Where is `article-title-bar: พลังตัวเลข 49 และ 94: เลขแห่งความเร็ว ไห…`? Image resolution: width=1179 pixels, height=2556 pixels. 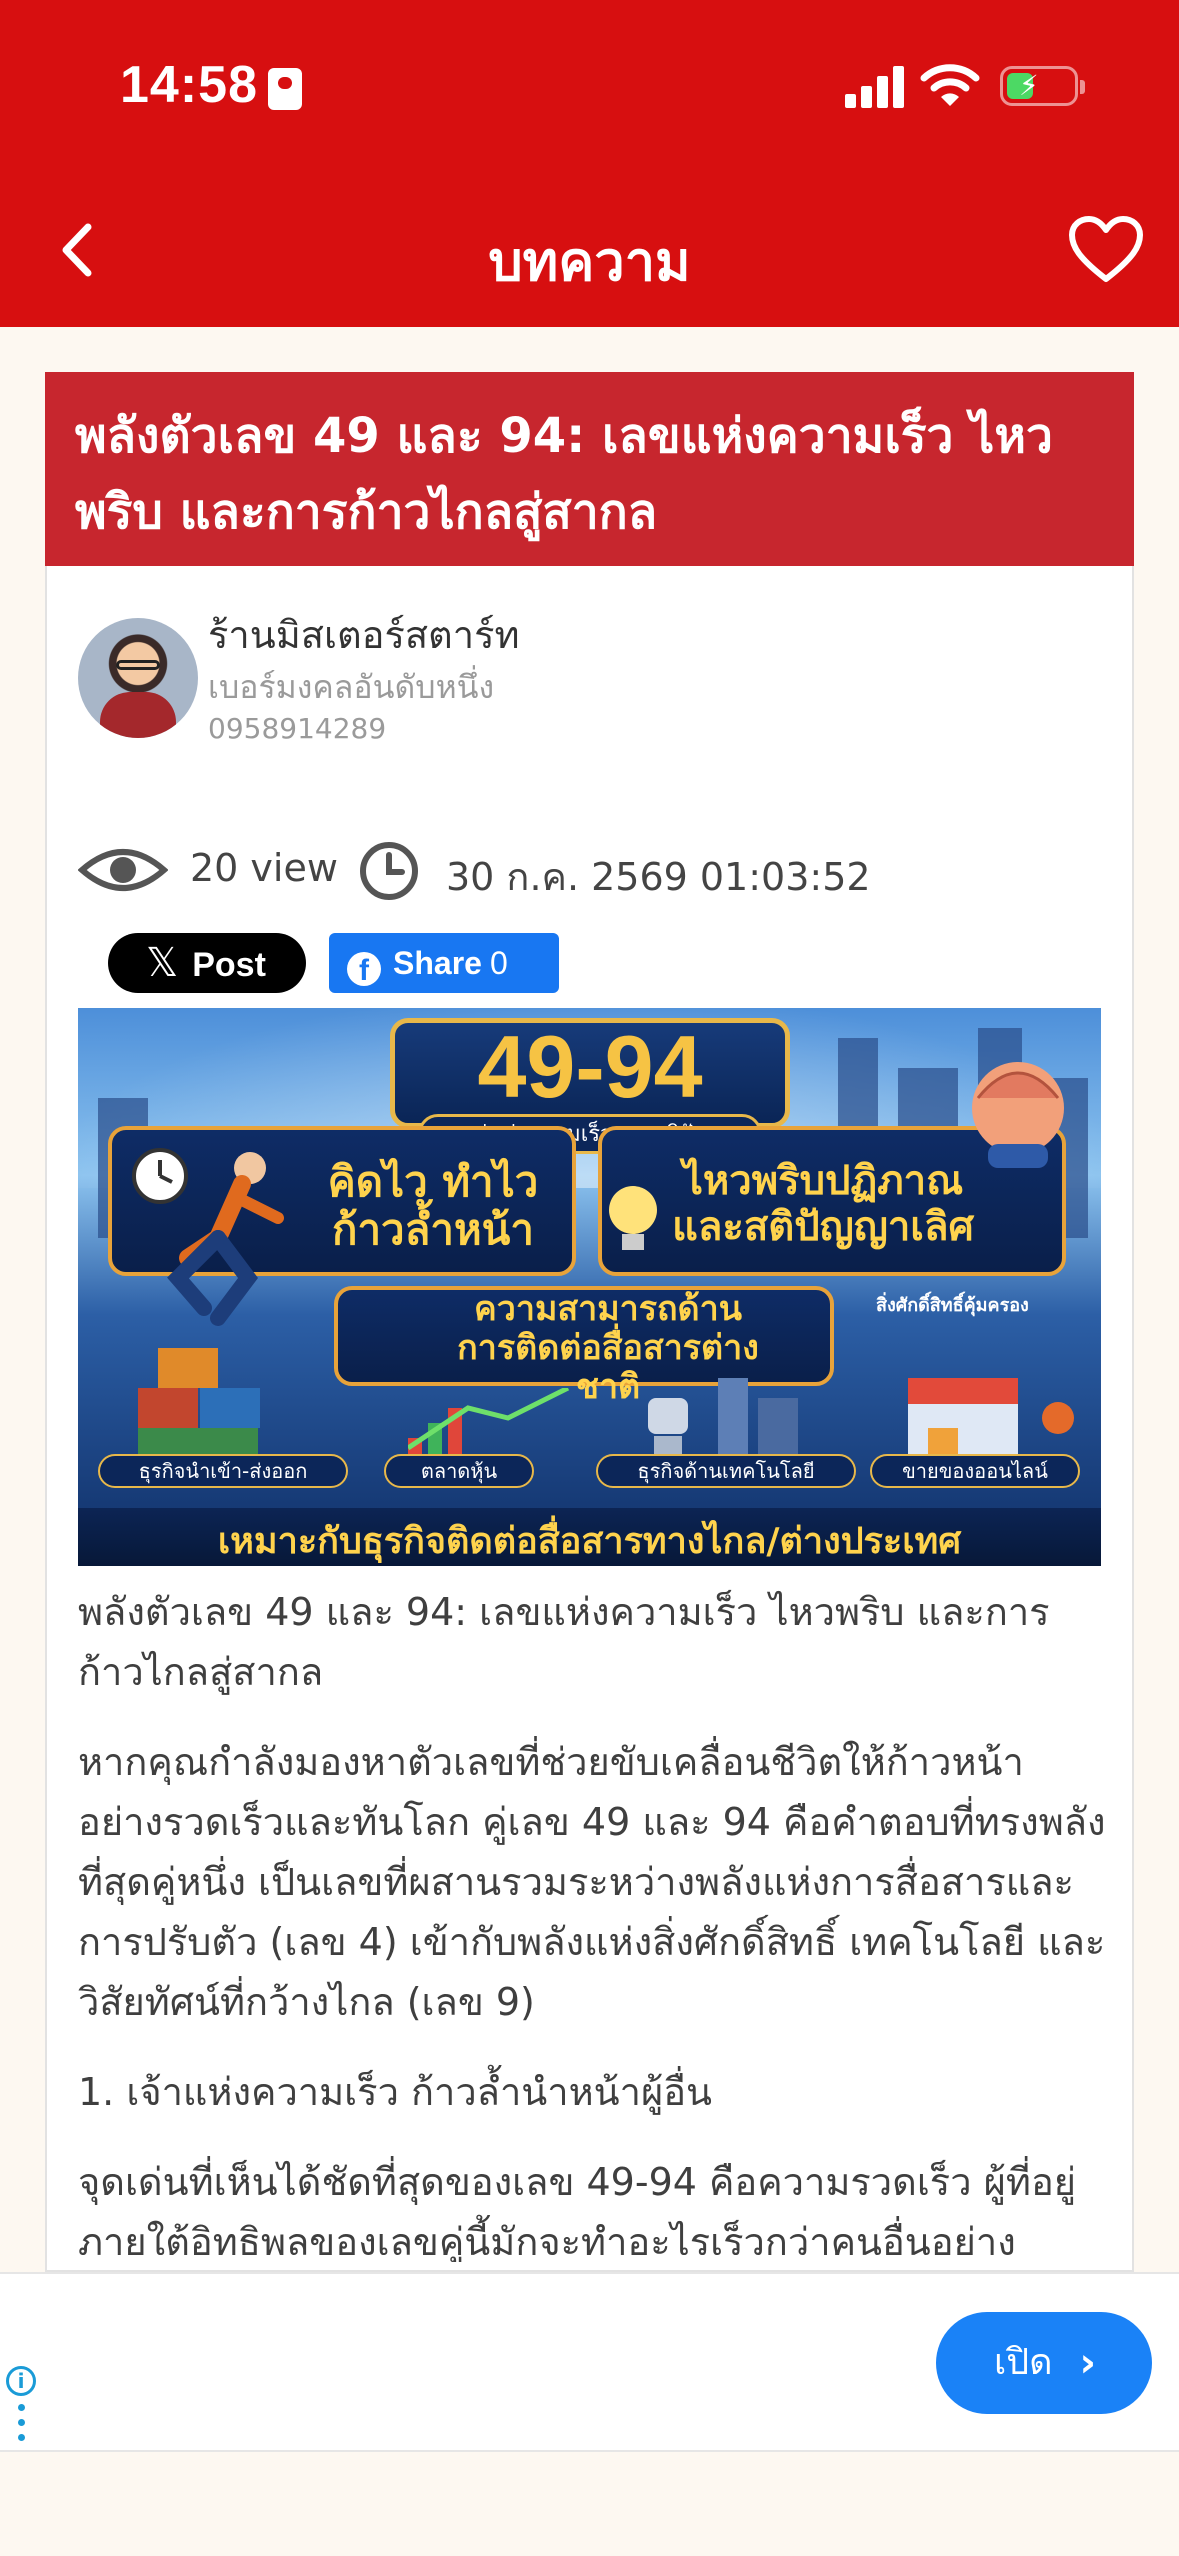 article-title-bar: พลังตัวเลข 49 และ 94: เลขแห่งความเร็ว ไห… is located at coordinates (589, 469).